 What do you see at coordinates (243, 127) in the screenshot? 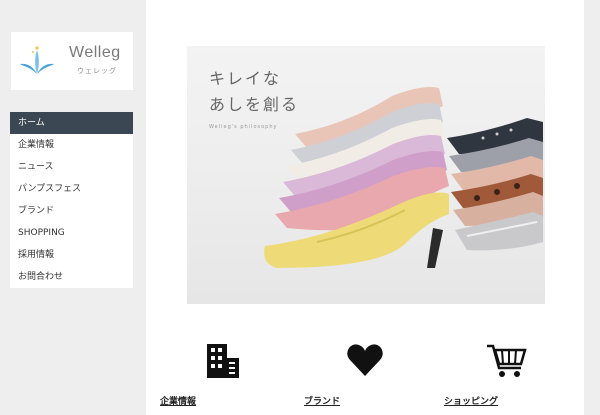
I see `hero-subtitle: Welleg's philosophy` at bounding box center [243, 127].